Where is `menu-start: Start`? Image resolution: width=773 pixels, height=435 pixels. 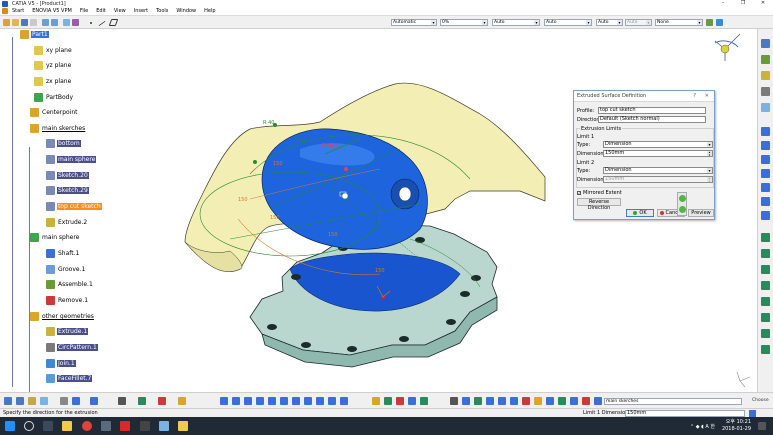
menu-start: Start is located at coordinates (18, 11).